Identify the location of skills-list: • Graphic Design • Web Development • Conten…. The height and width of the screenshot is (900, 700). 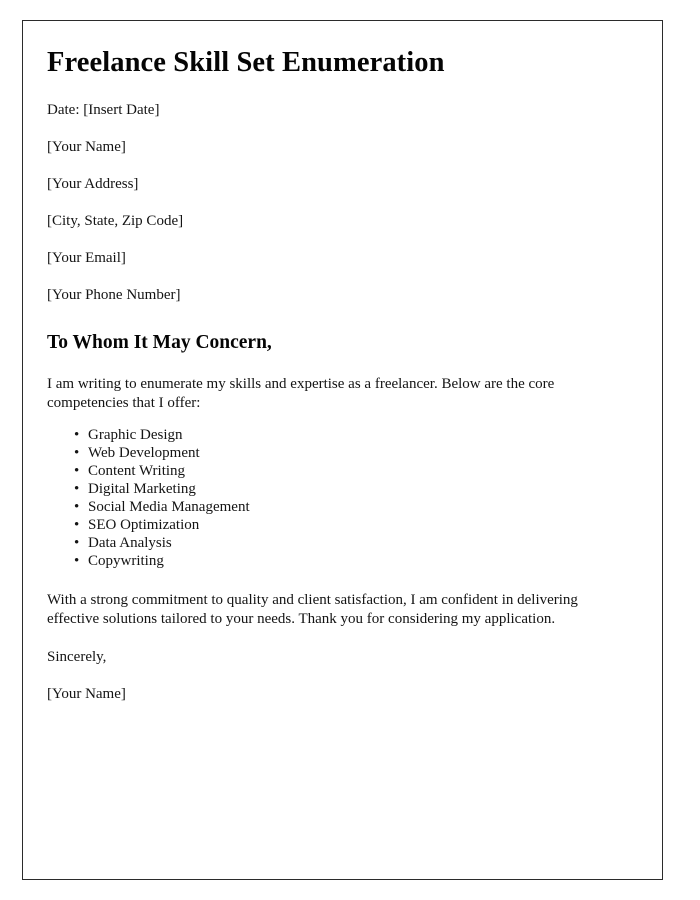
(342, 498).